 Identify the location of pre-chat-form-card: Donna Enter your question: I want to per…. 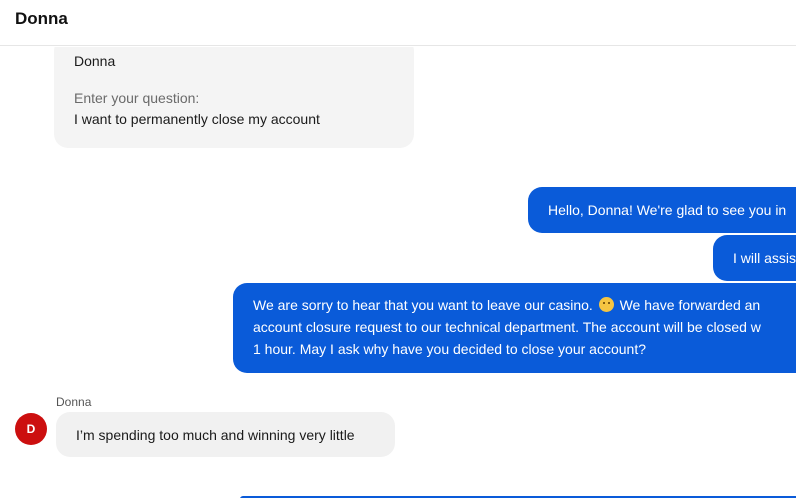
(234, 97).